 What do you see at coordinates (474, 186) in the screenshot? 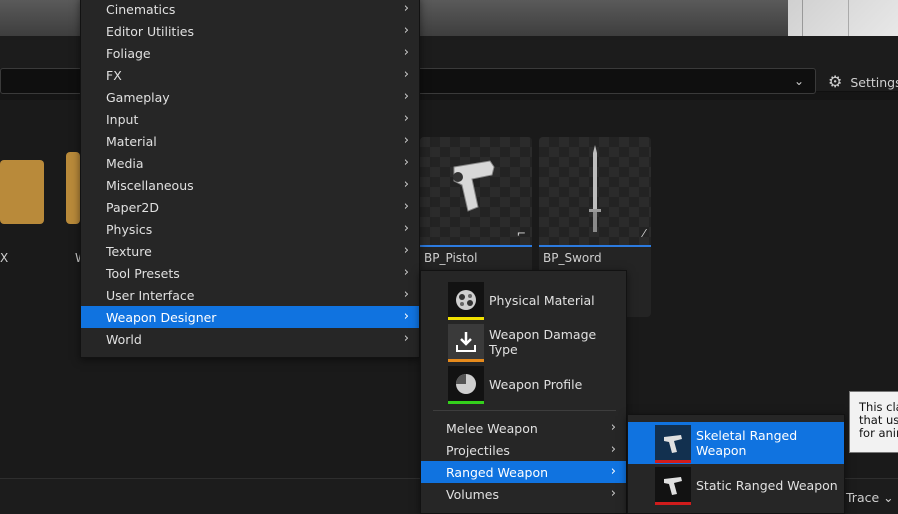
I see `pistol-icon` at bounding box center [474, 186].